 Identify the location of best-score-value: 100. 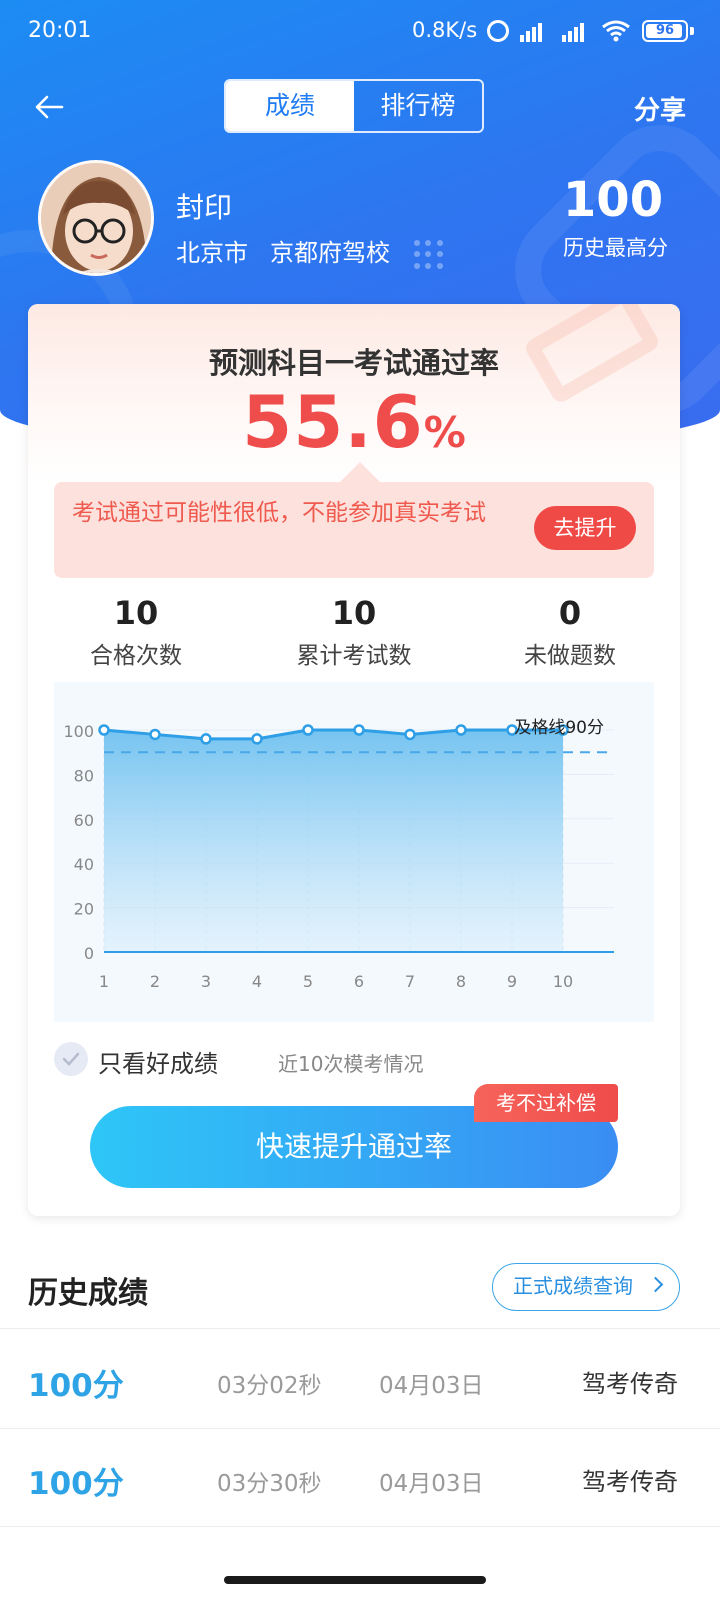
(613, 200).